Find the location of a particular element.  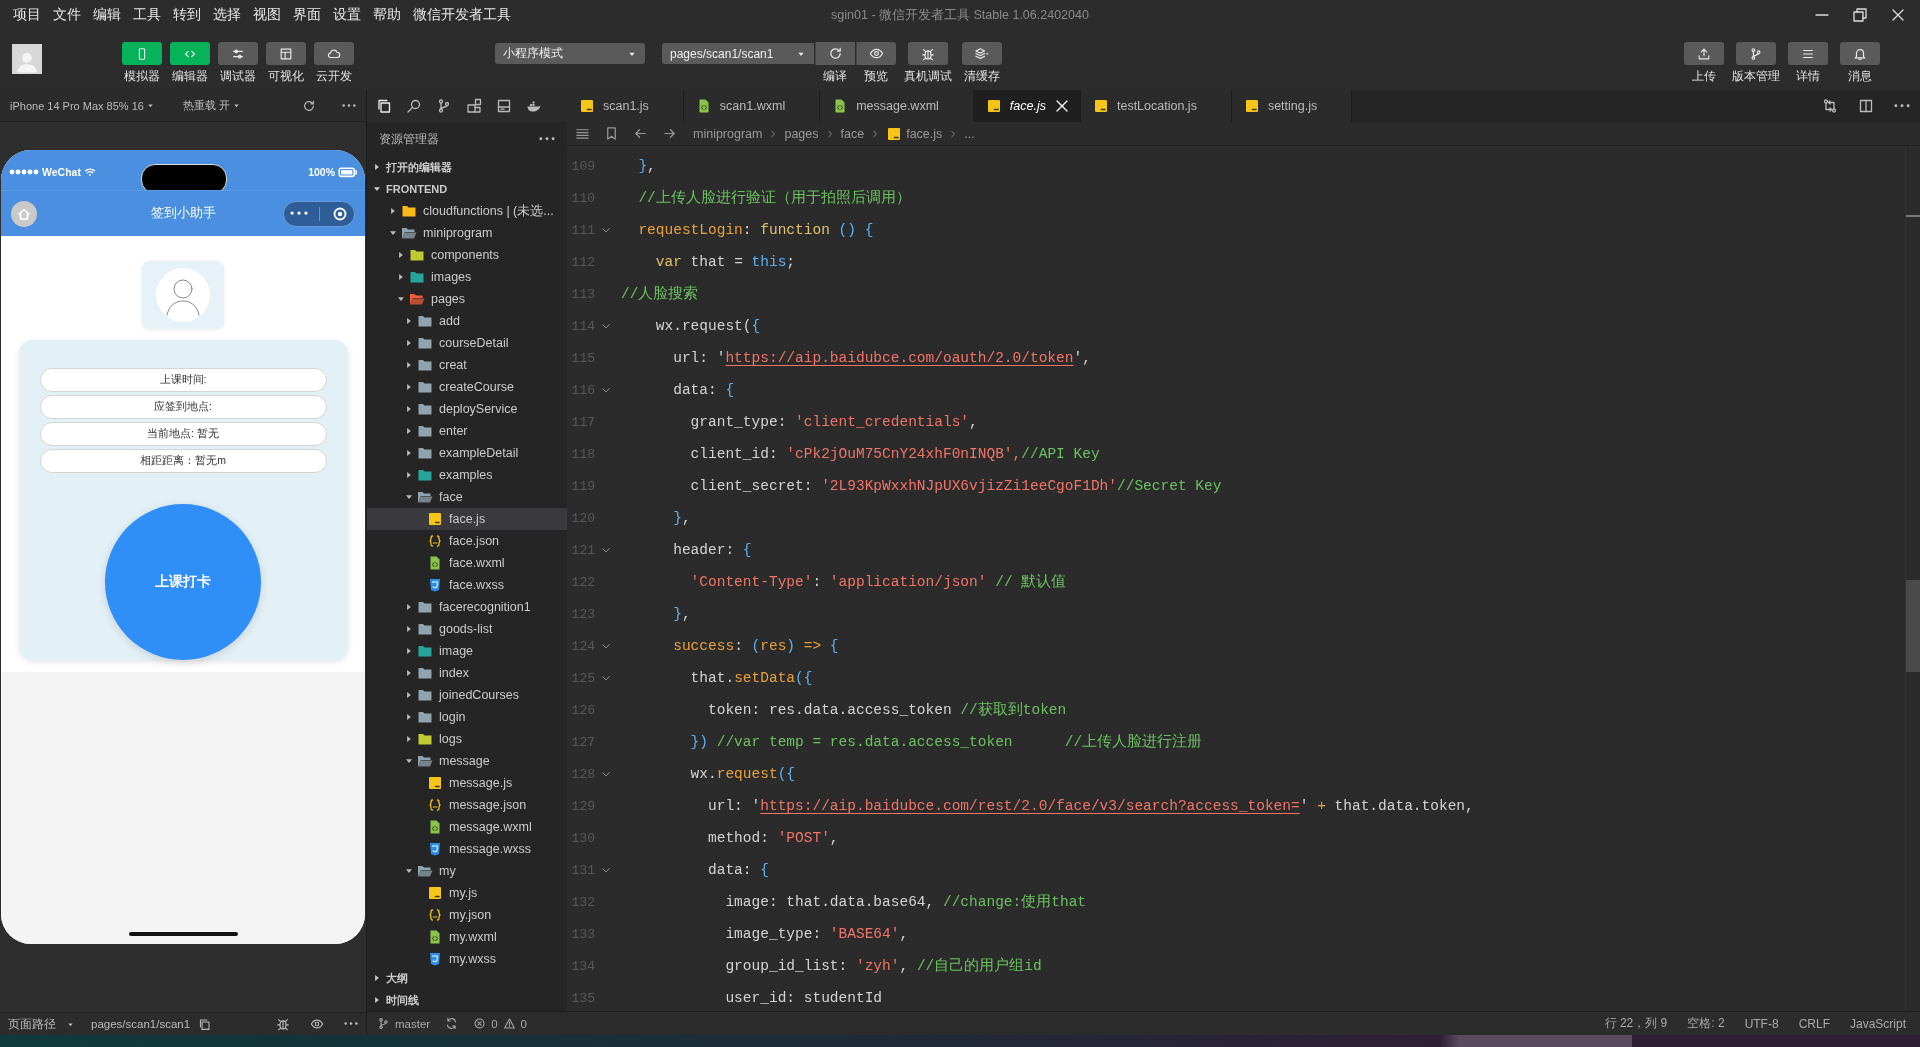

breadcrumb-item: face.js is located at coordinates (914, 133).